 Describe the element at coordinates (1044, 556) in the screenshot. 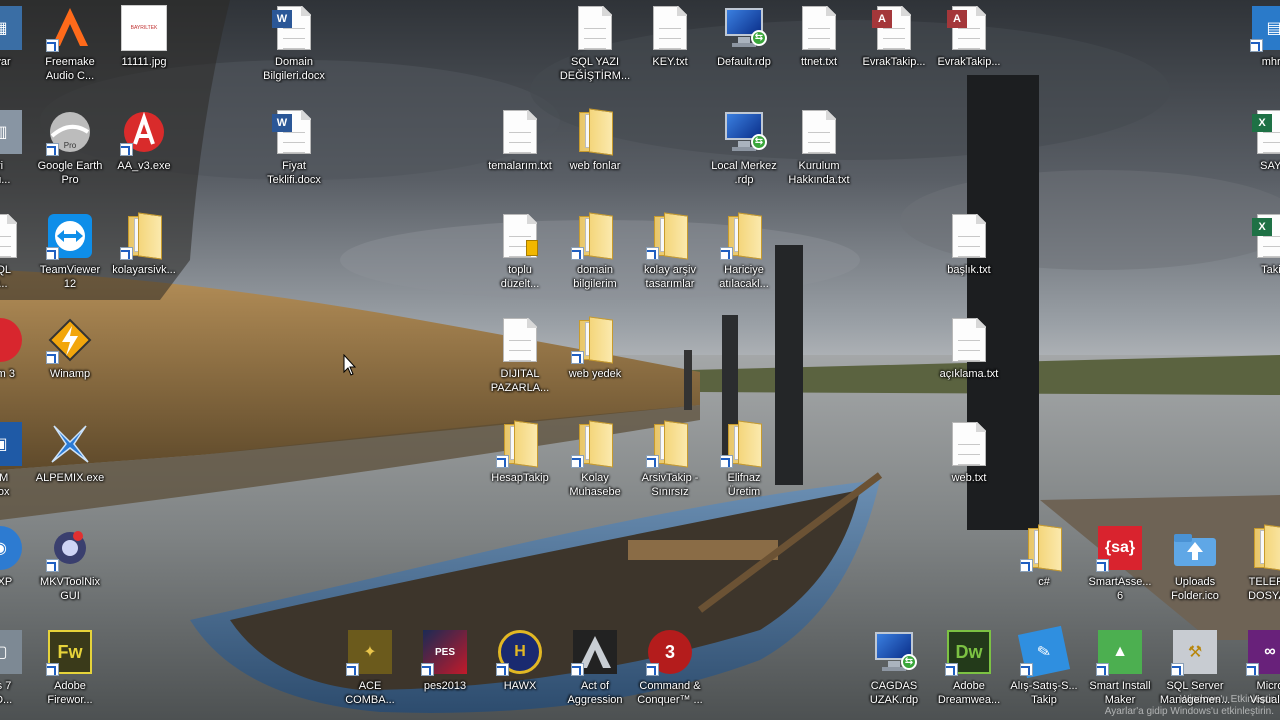

I see `desktop-icon-csharp: c#` at that location.